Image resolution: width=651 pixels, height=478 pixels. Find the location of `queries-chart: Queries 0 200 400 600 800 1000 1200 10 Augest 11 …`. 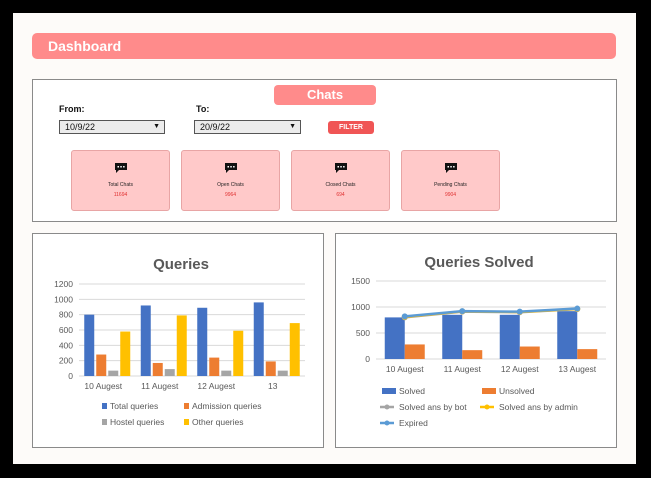

queries-chart: Queries 0 200 400 600 800 1000 1200 10 Augest 11 … is located at coordinates (179, 341).